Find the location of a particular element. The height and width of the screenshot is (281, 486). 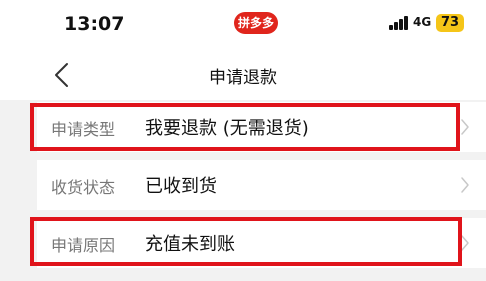

row-value: 已收到货 is located at coordinates (181, 186).